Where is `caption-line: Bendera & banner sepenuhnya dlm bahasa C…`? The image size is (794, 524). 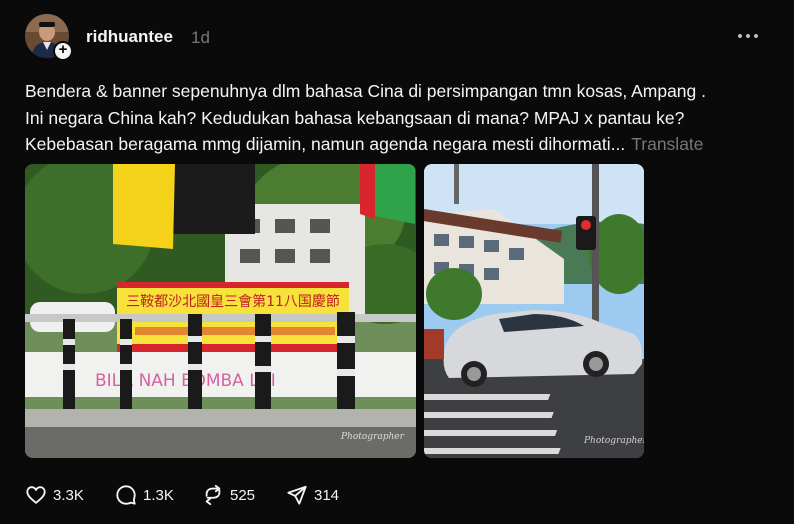
caption-line: Bendera & banner sepenuhnya dlm bahasa C… is located at coordinates (365, 91).